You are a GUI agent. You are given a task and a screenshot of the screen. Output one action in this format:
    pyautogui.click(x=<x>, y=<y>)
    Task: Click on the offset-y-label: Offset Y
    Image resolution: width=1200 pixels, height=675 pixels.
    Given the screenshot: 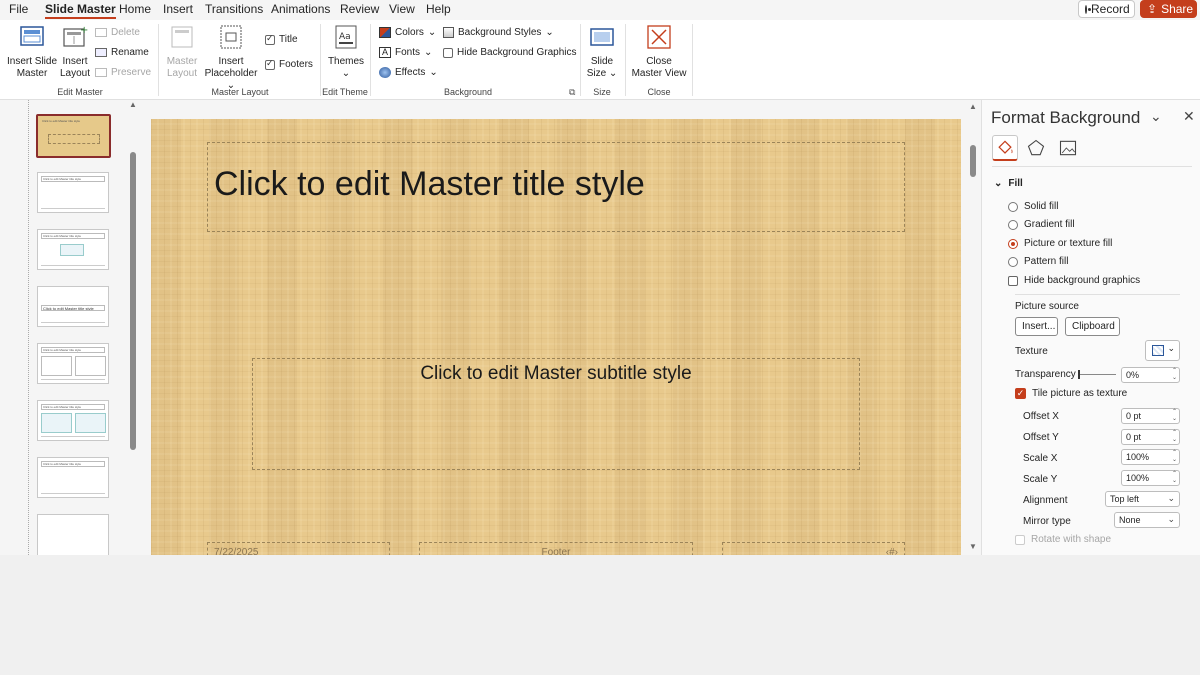 What is the action you would take?
    pyautogui.click(x=1041, y=437)
    